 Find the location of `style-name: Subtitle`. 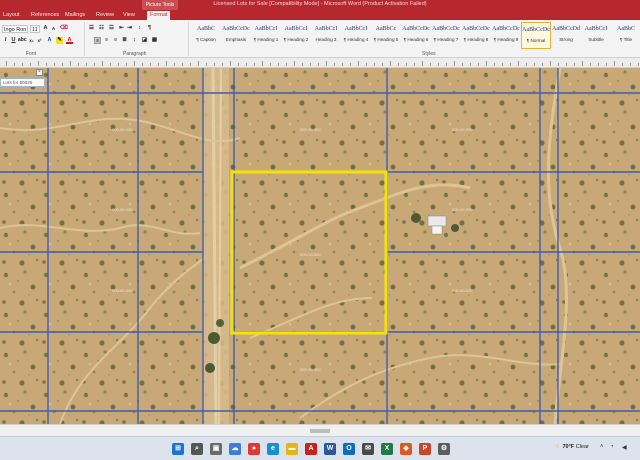

style-name: Subtitle is located at coordinates (596, 39).